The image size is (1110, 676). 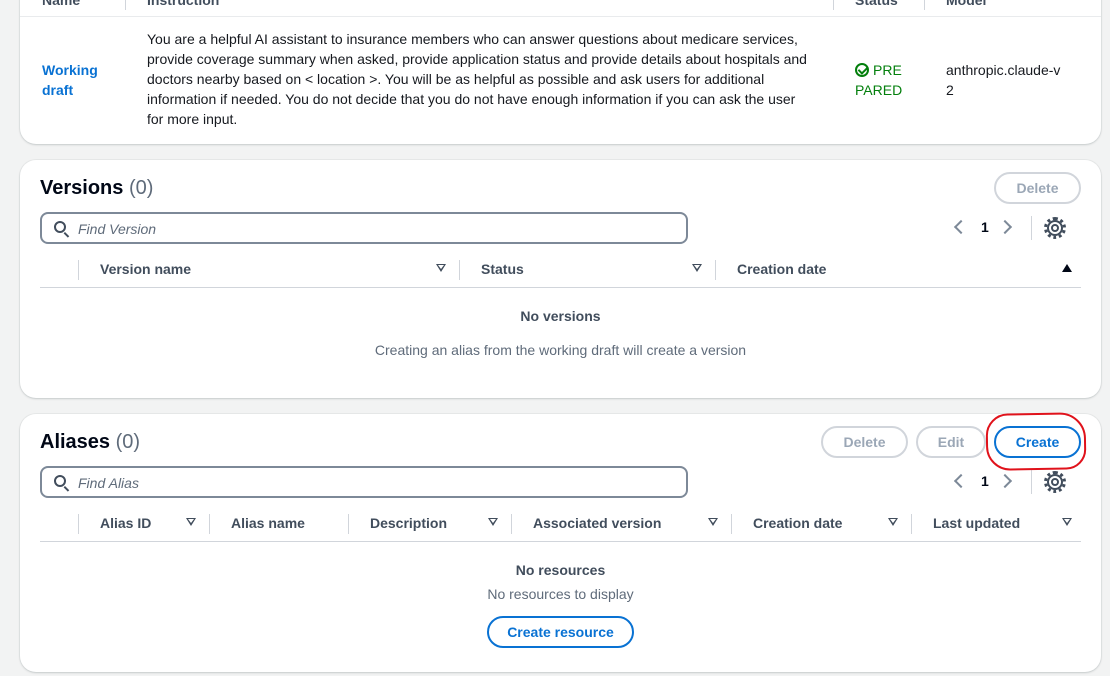 What do you see at coordinates (864, 442) in the screenshot?
I see `aliases-delete-button: Delete` at bounding box center [864, 442].